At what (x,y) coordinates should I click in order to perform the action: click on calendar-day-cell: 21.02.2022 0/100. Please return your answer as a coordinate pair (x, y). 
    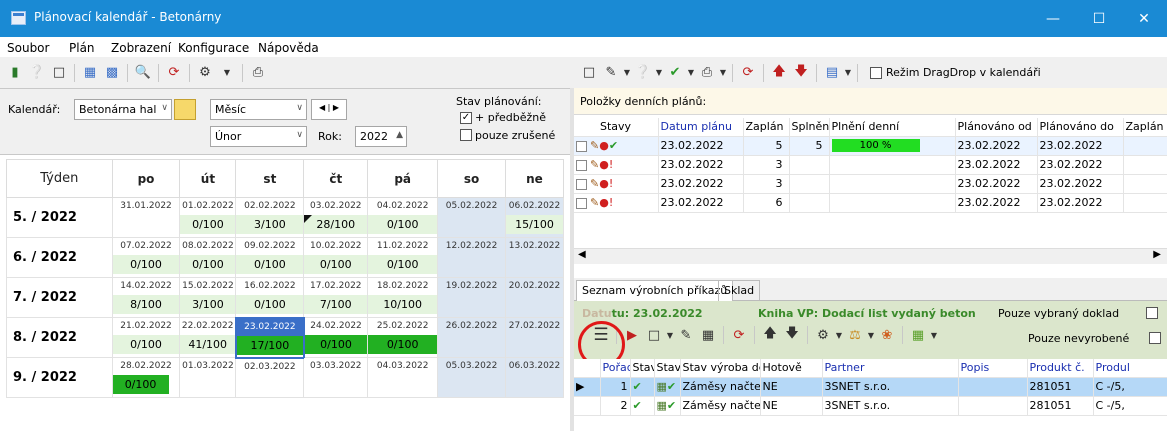
    Looking at the image, I should click on (146, 337).